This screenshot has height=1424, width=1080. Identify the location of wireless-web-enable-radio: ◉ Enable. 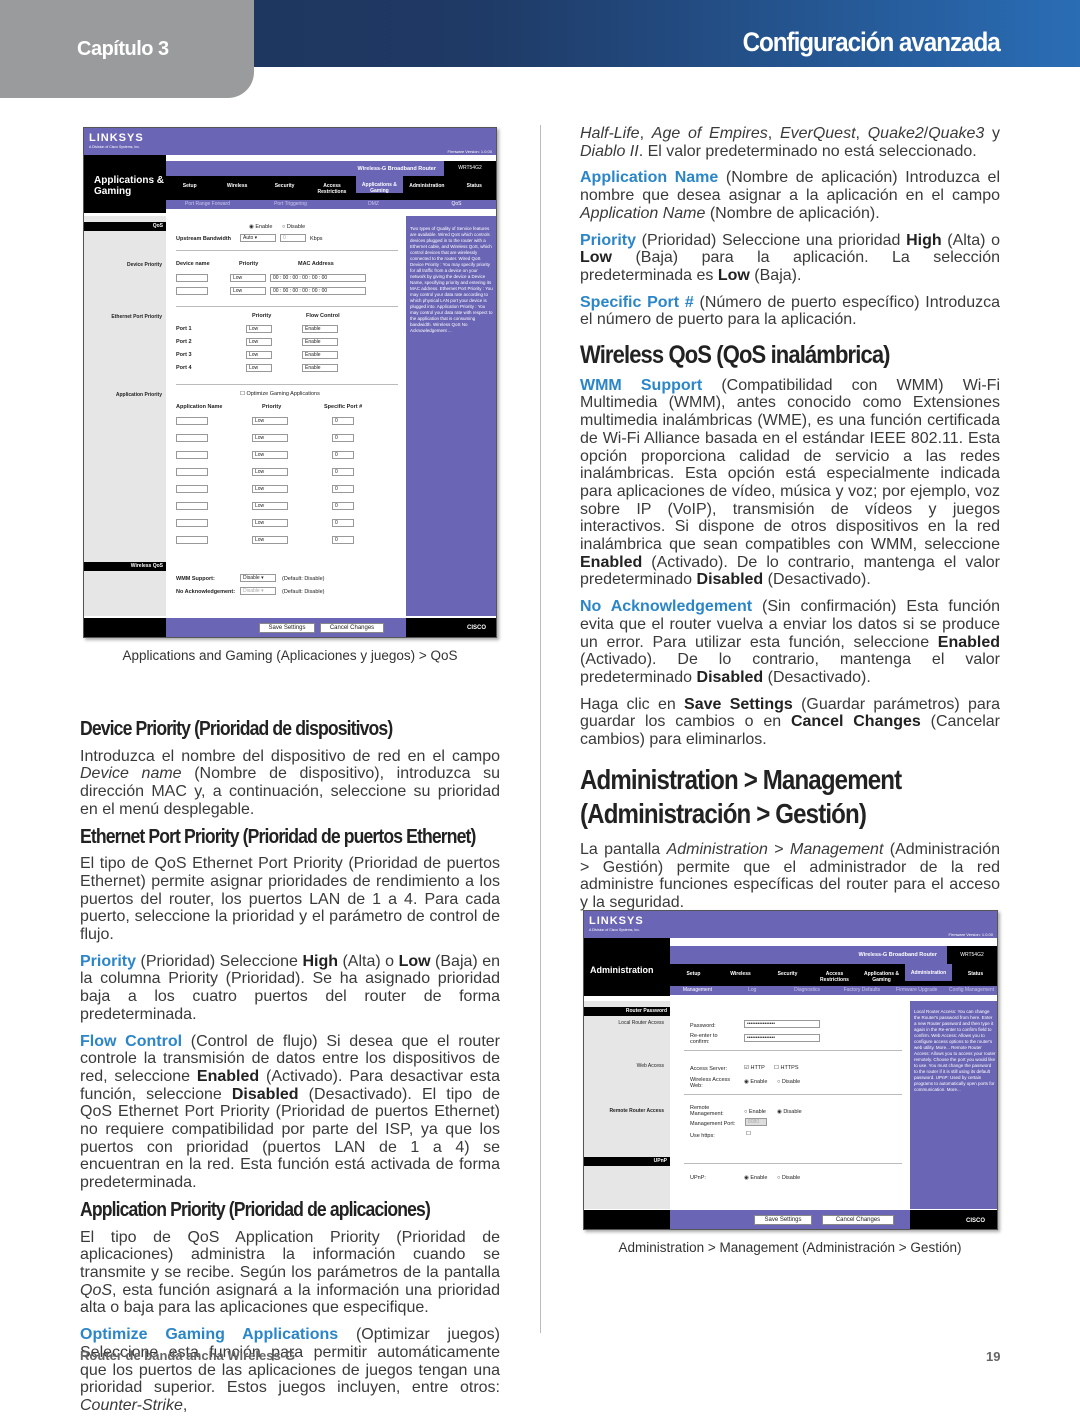
(755, 1082).